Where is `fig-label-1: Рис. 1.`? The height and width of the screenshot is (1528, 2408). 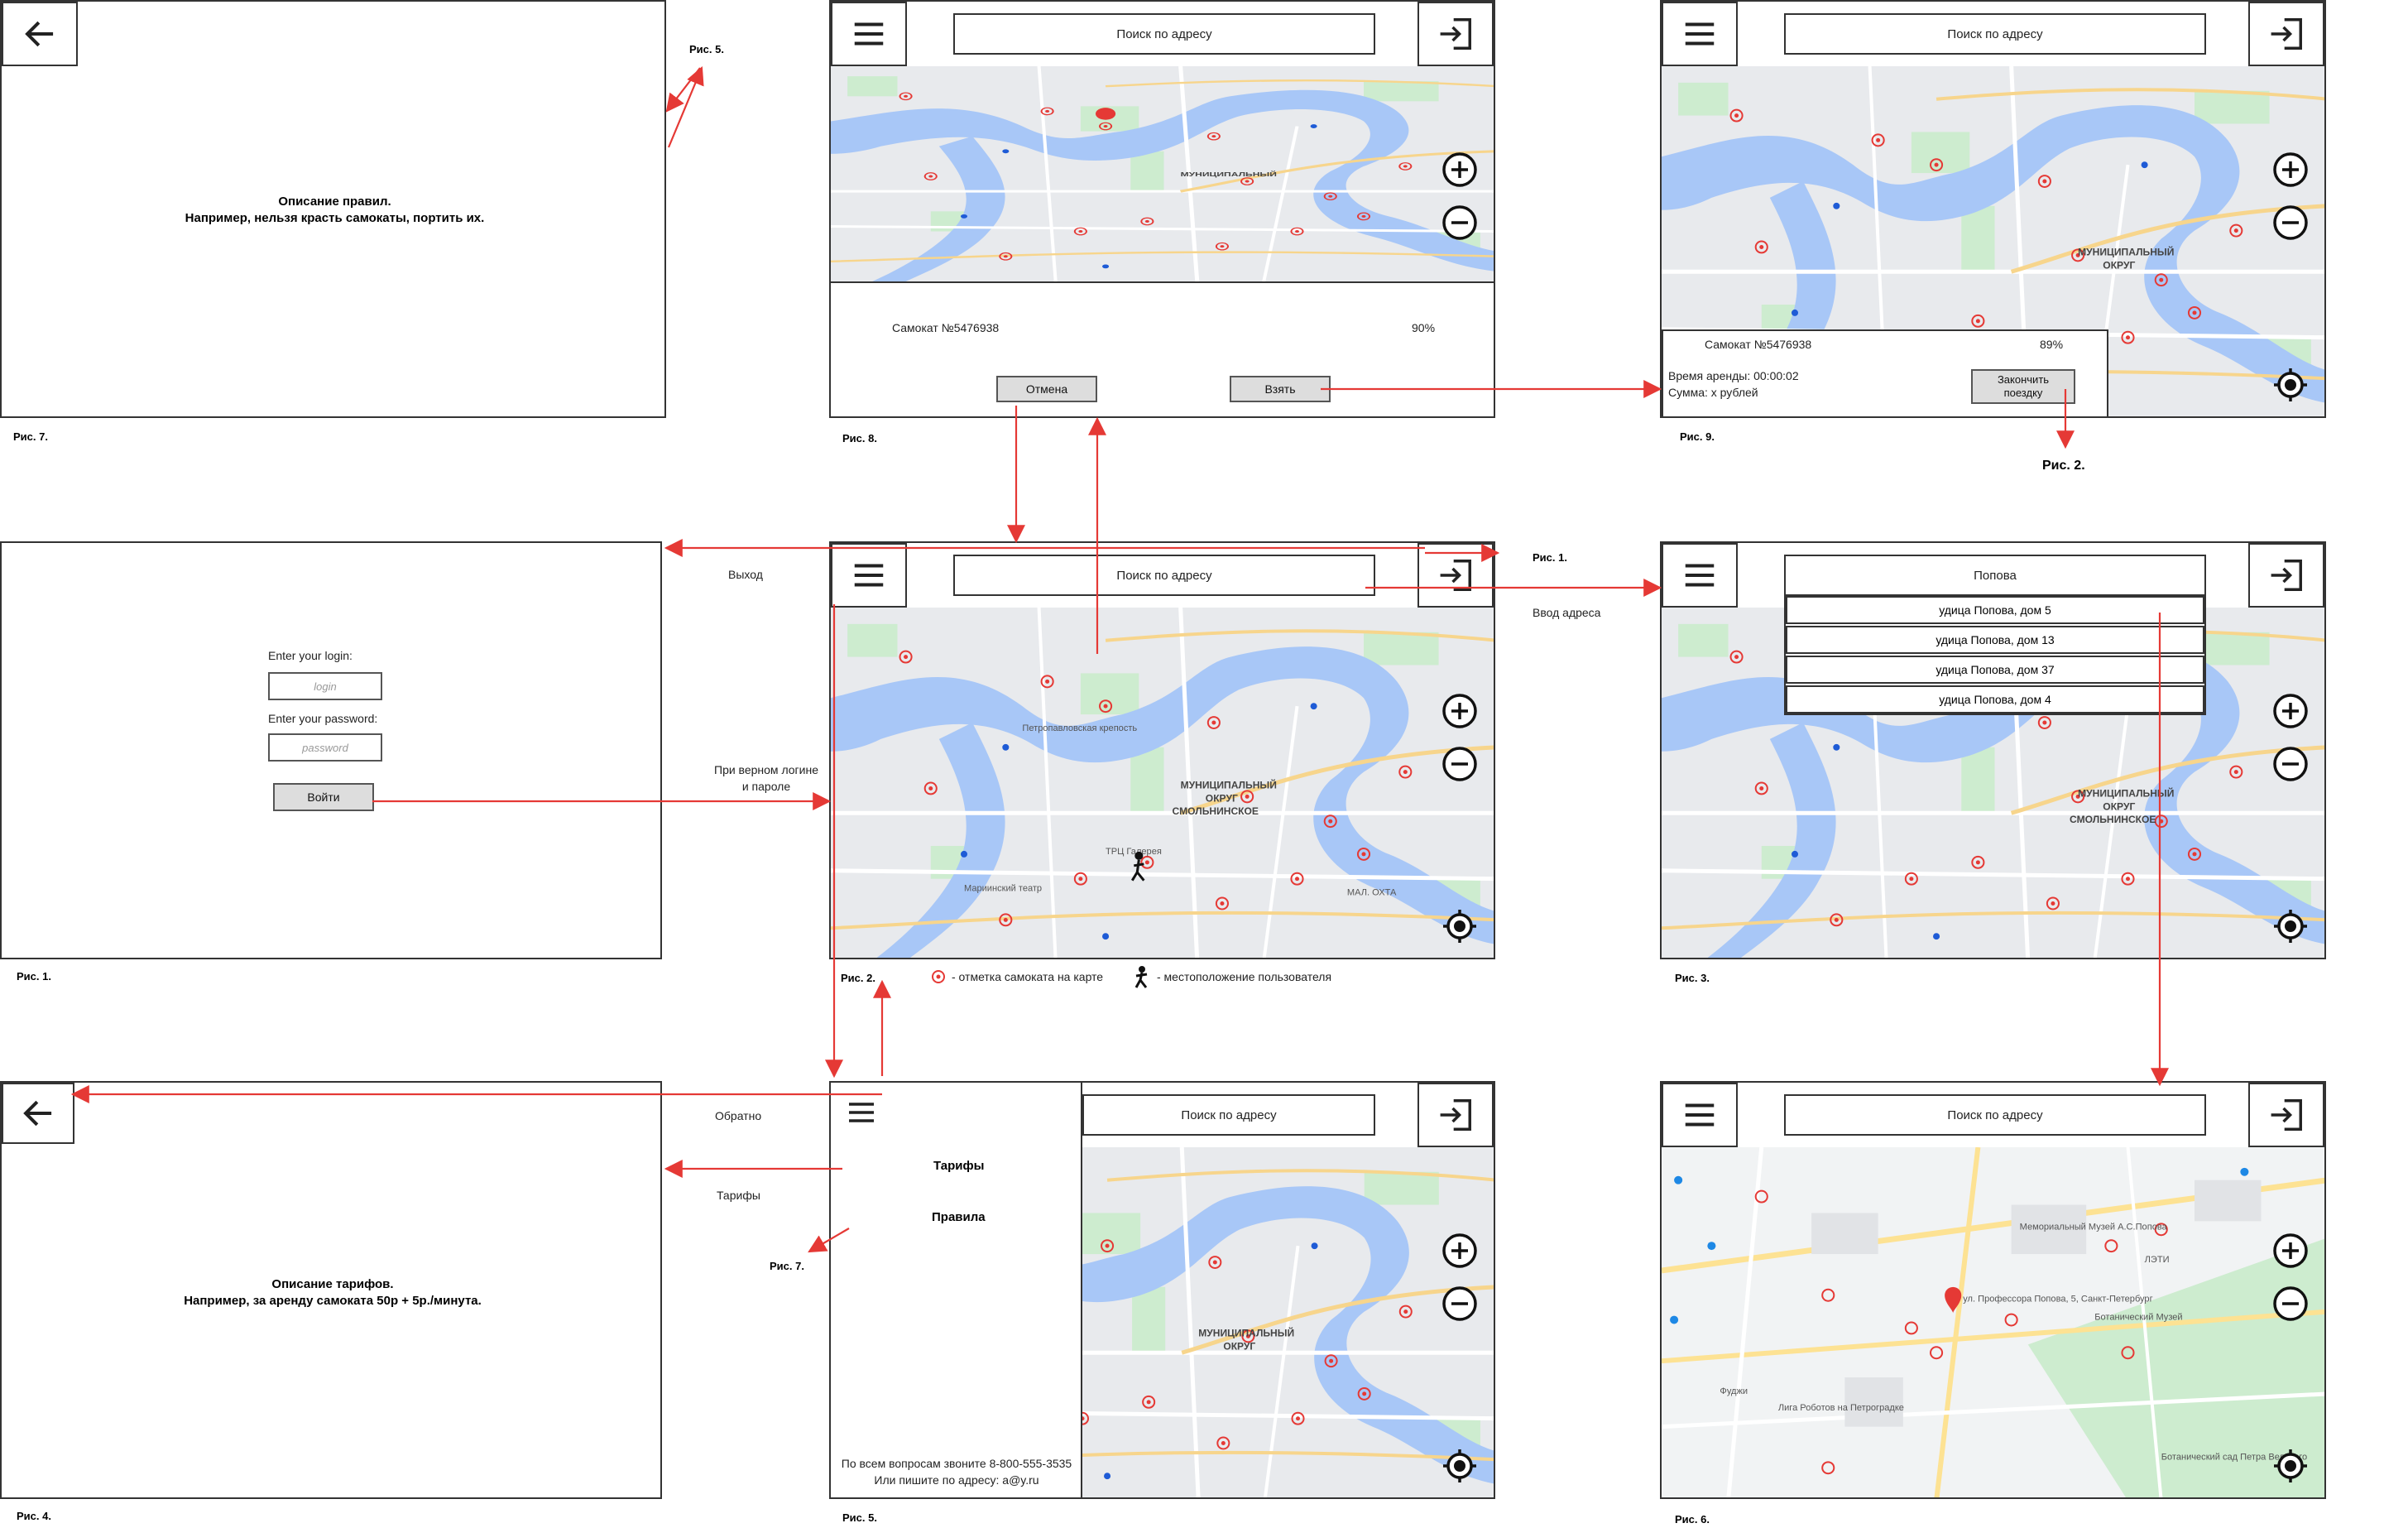
fig-label-1: Рис. 1. is located at coordinates (34, 976).